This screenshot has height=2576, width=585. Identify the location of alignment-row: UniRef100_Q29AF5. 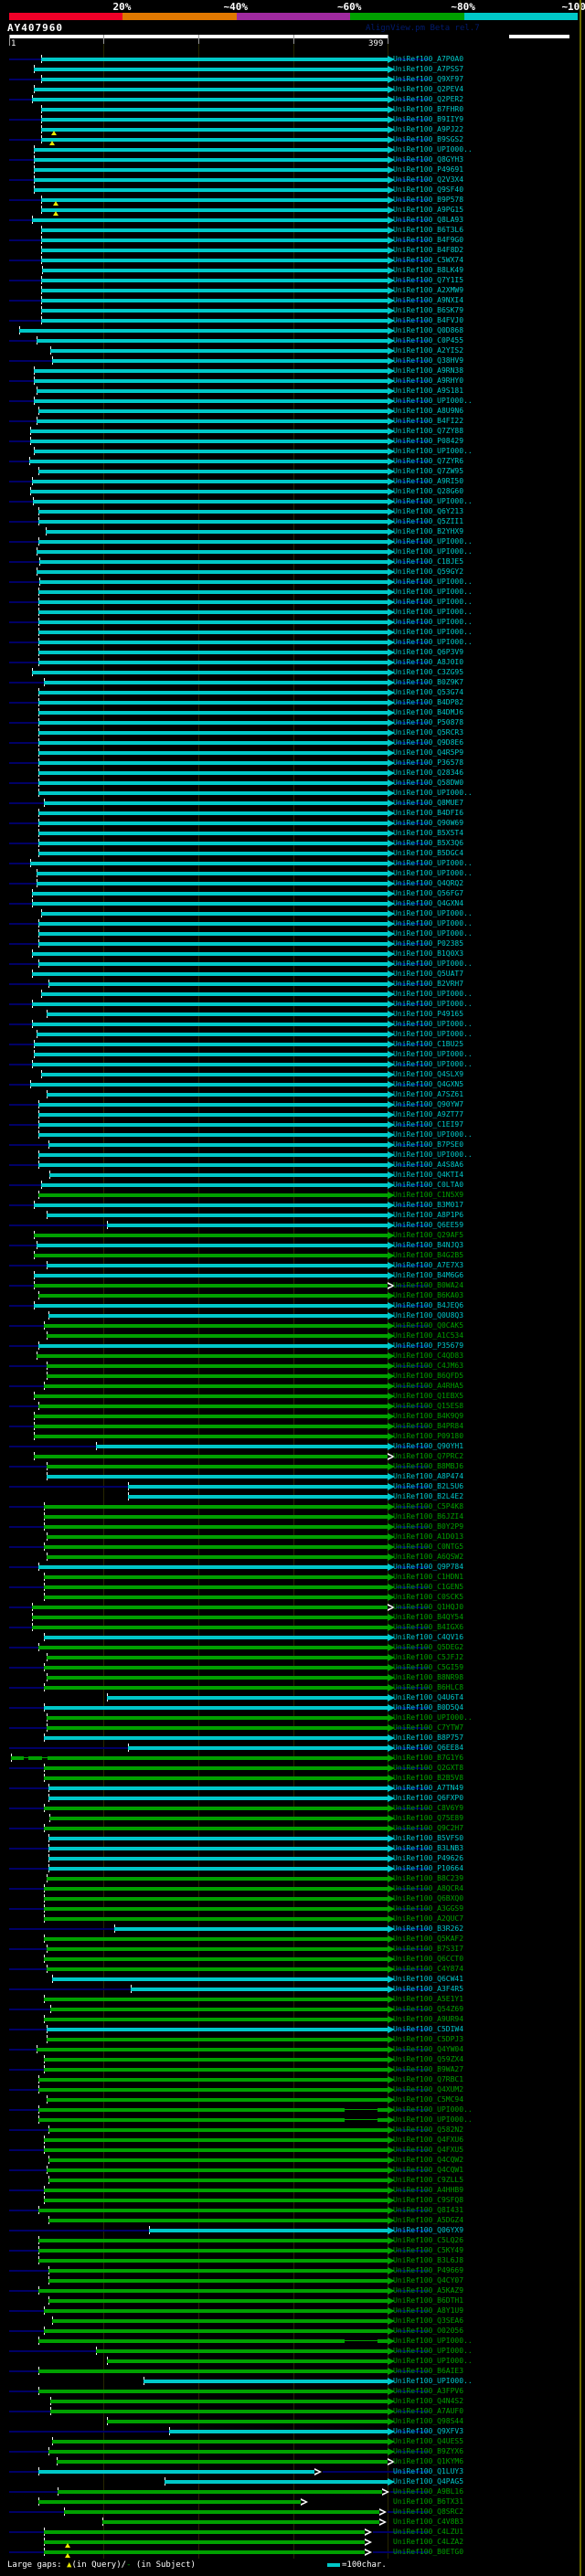
(293, 1235).